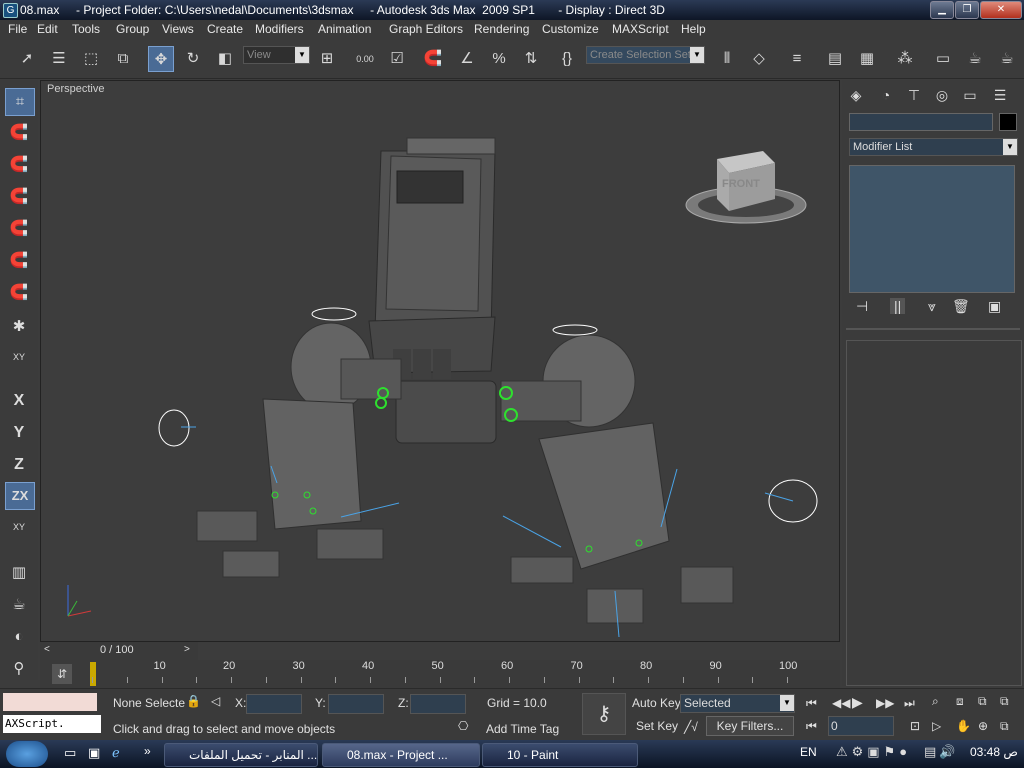  Describe the element at coordinates (47, 29) in the screenshot. I see `menu-edit: Edit` at that location.